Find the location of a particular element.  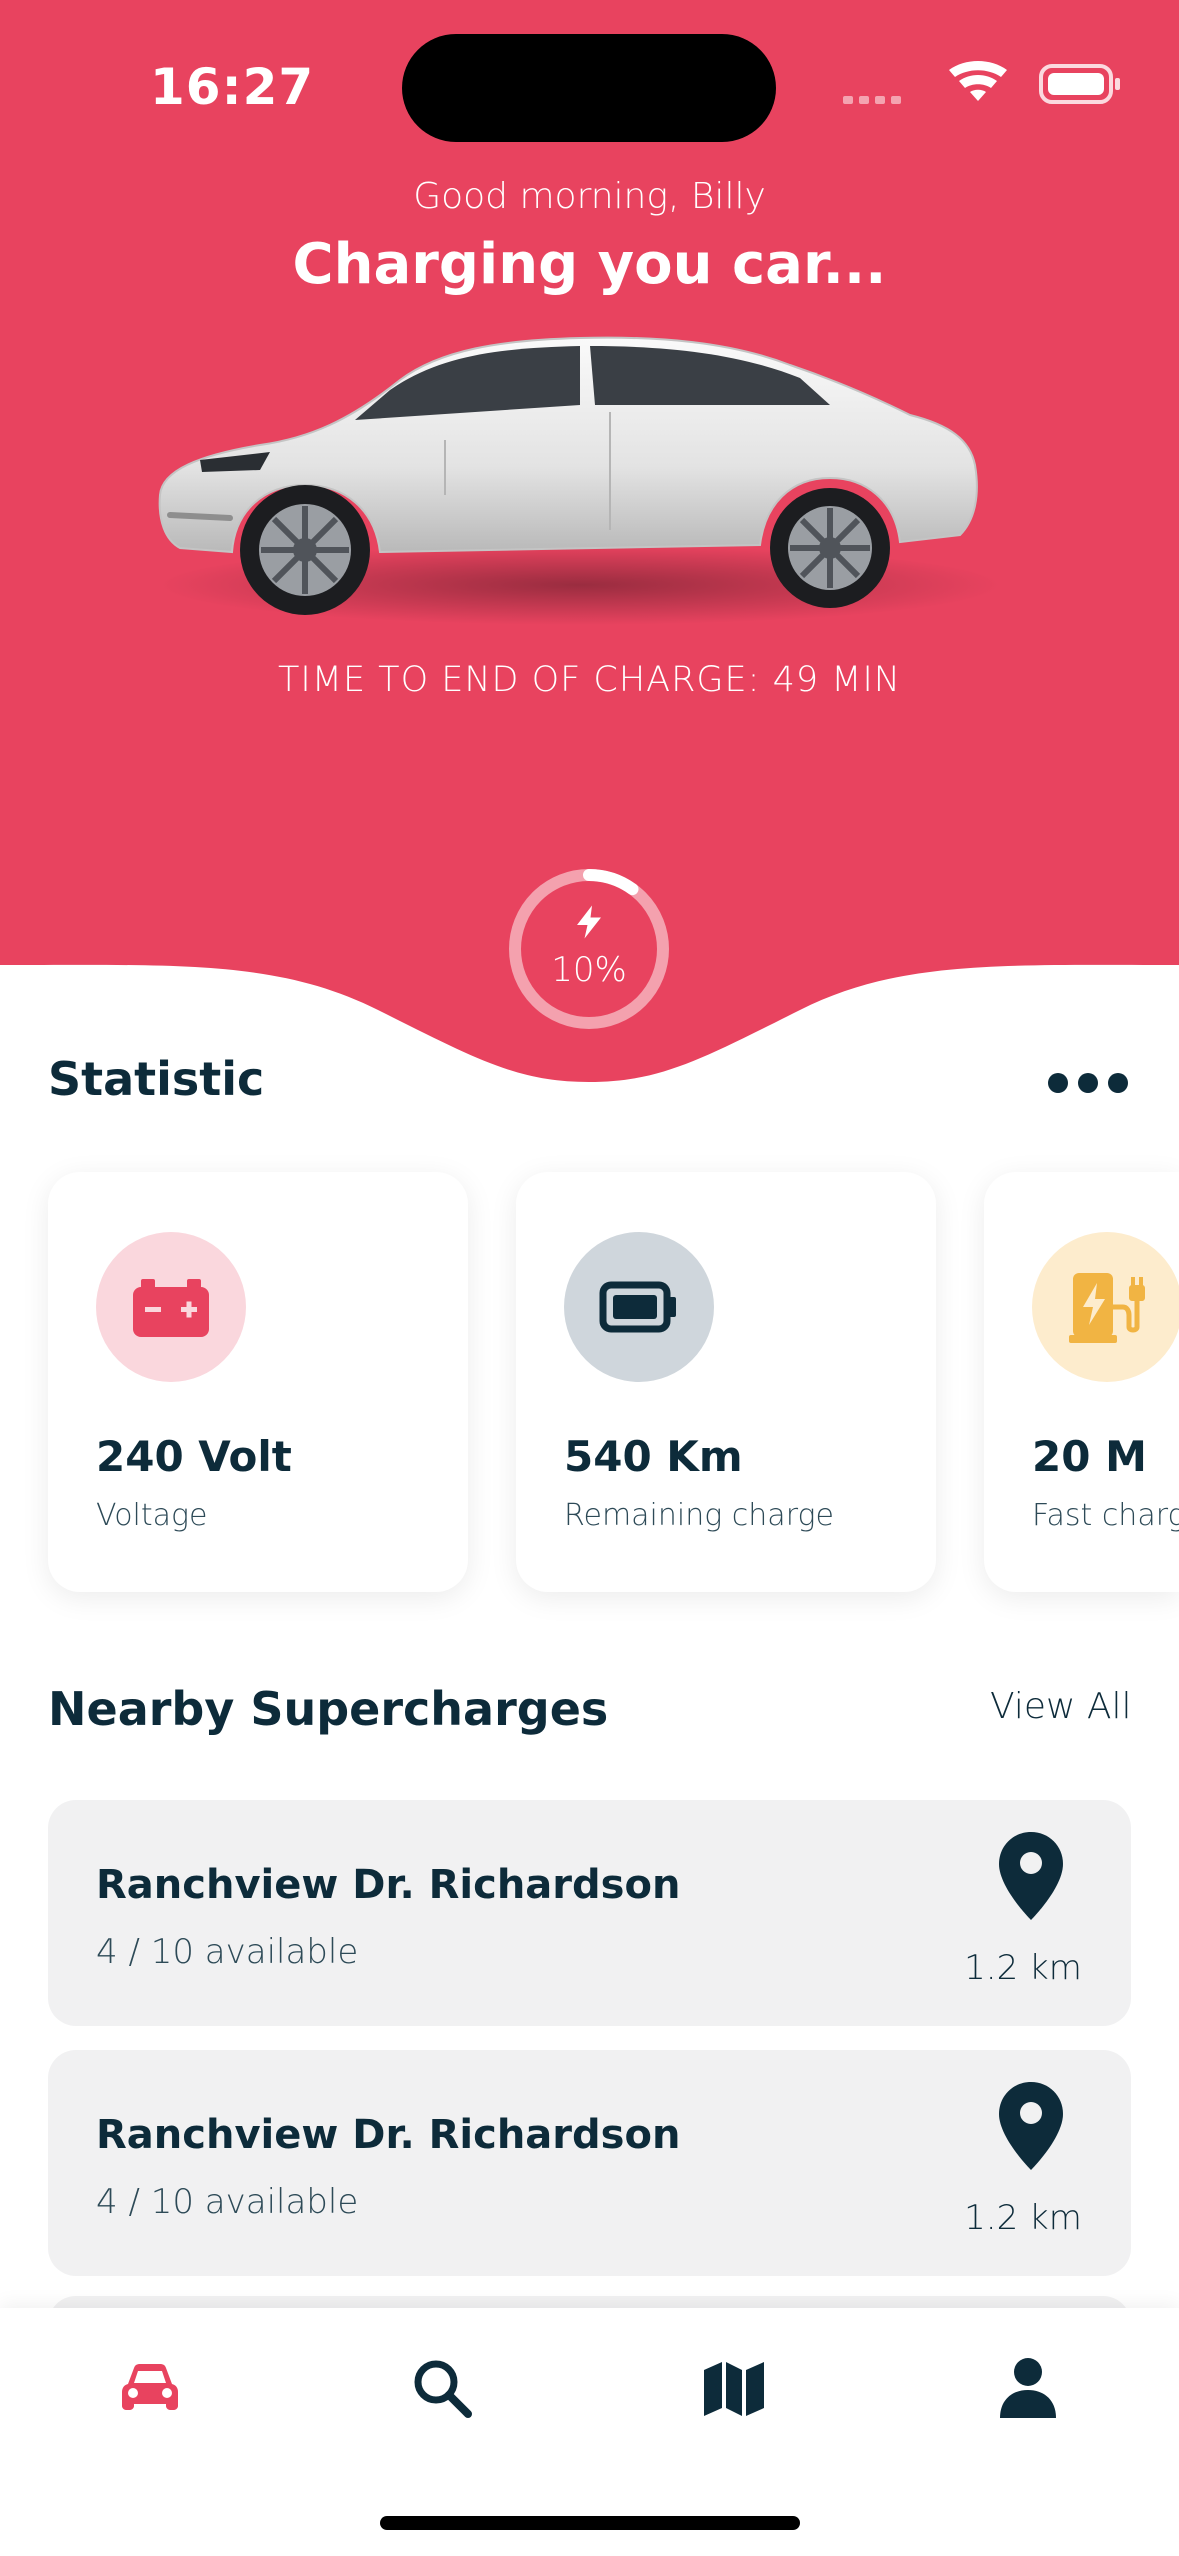

stat-value: 240 Volt is located at coordinates (194, 1456).